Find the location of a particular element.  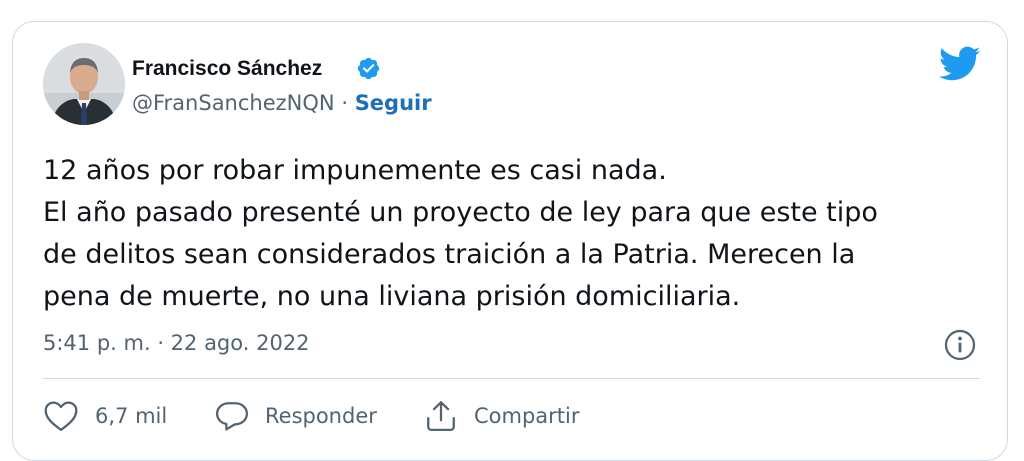

reply-icon is located at coordinates (232, 416).